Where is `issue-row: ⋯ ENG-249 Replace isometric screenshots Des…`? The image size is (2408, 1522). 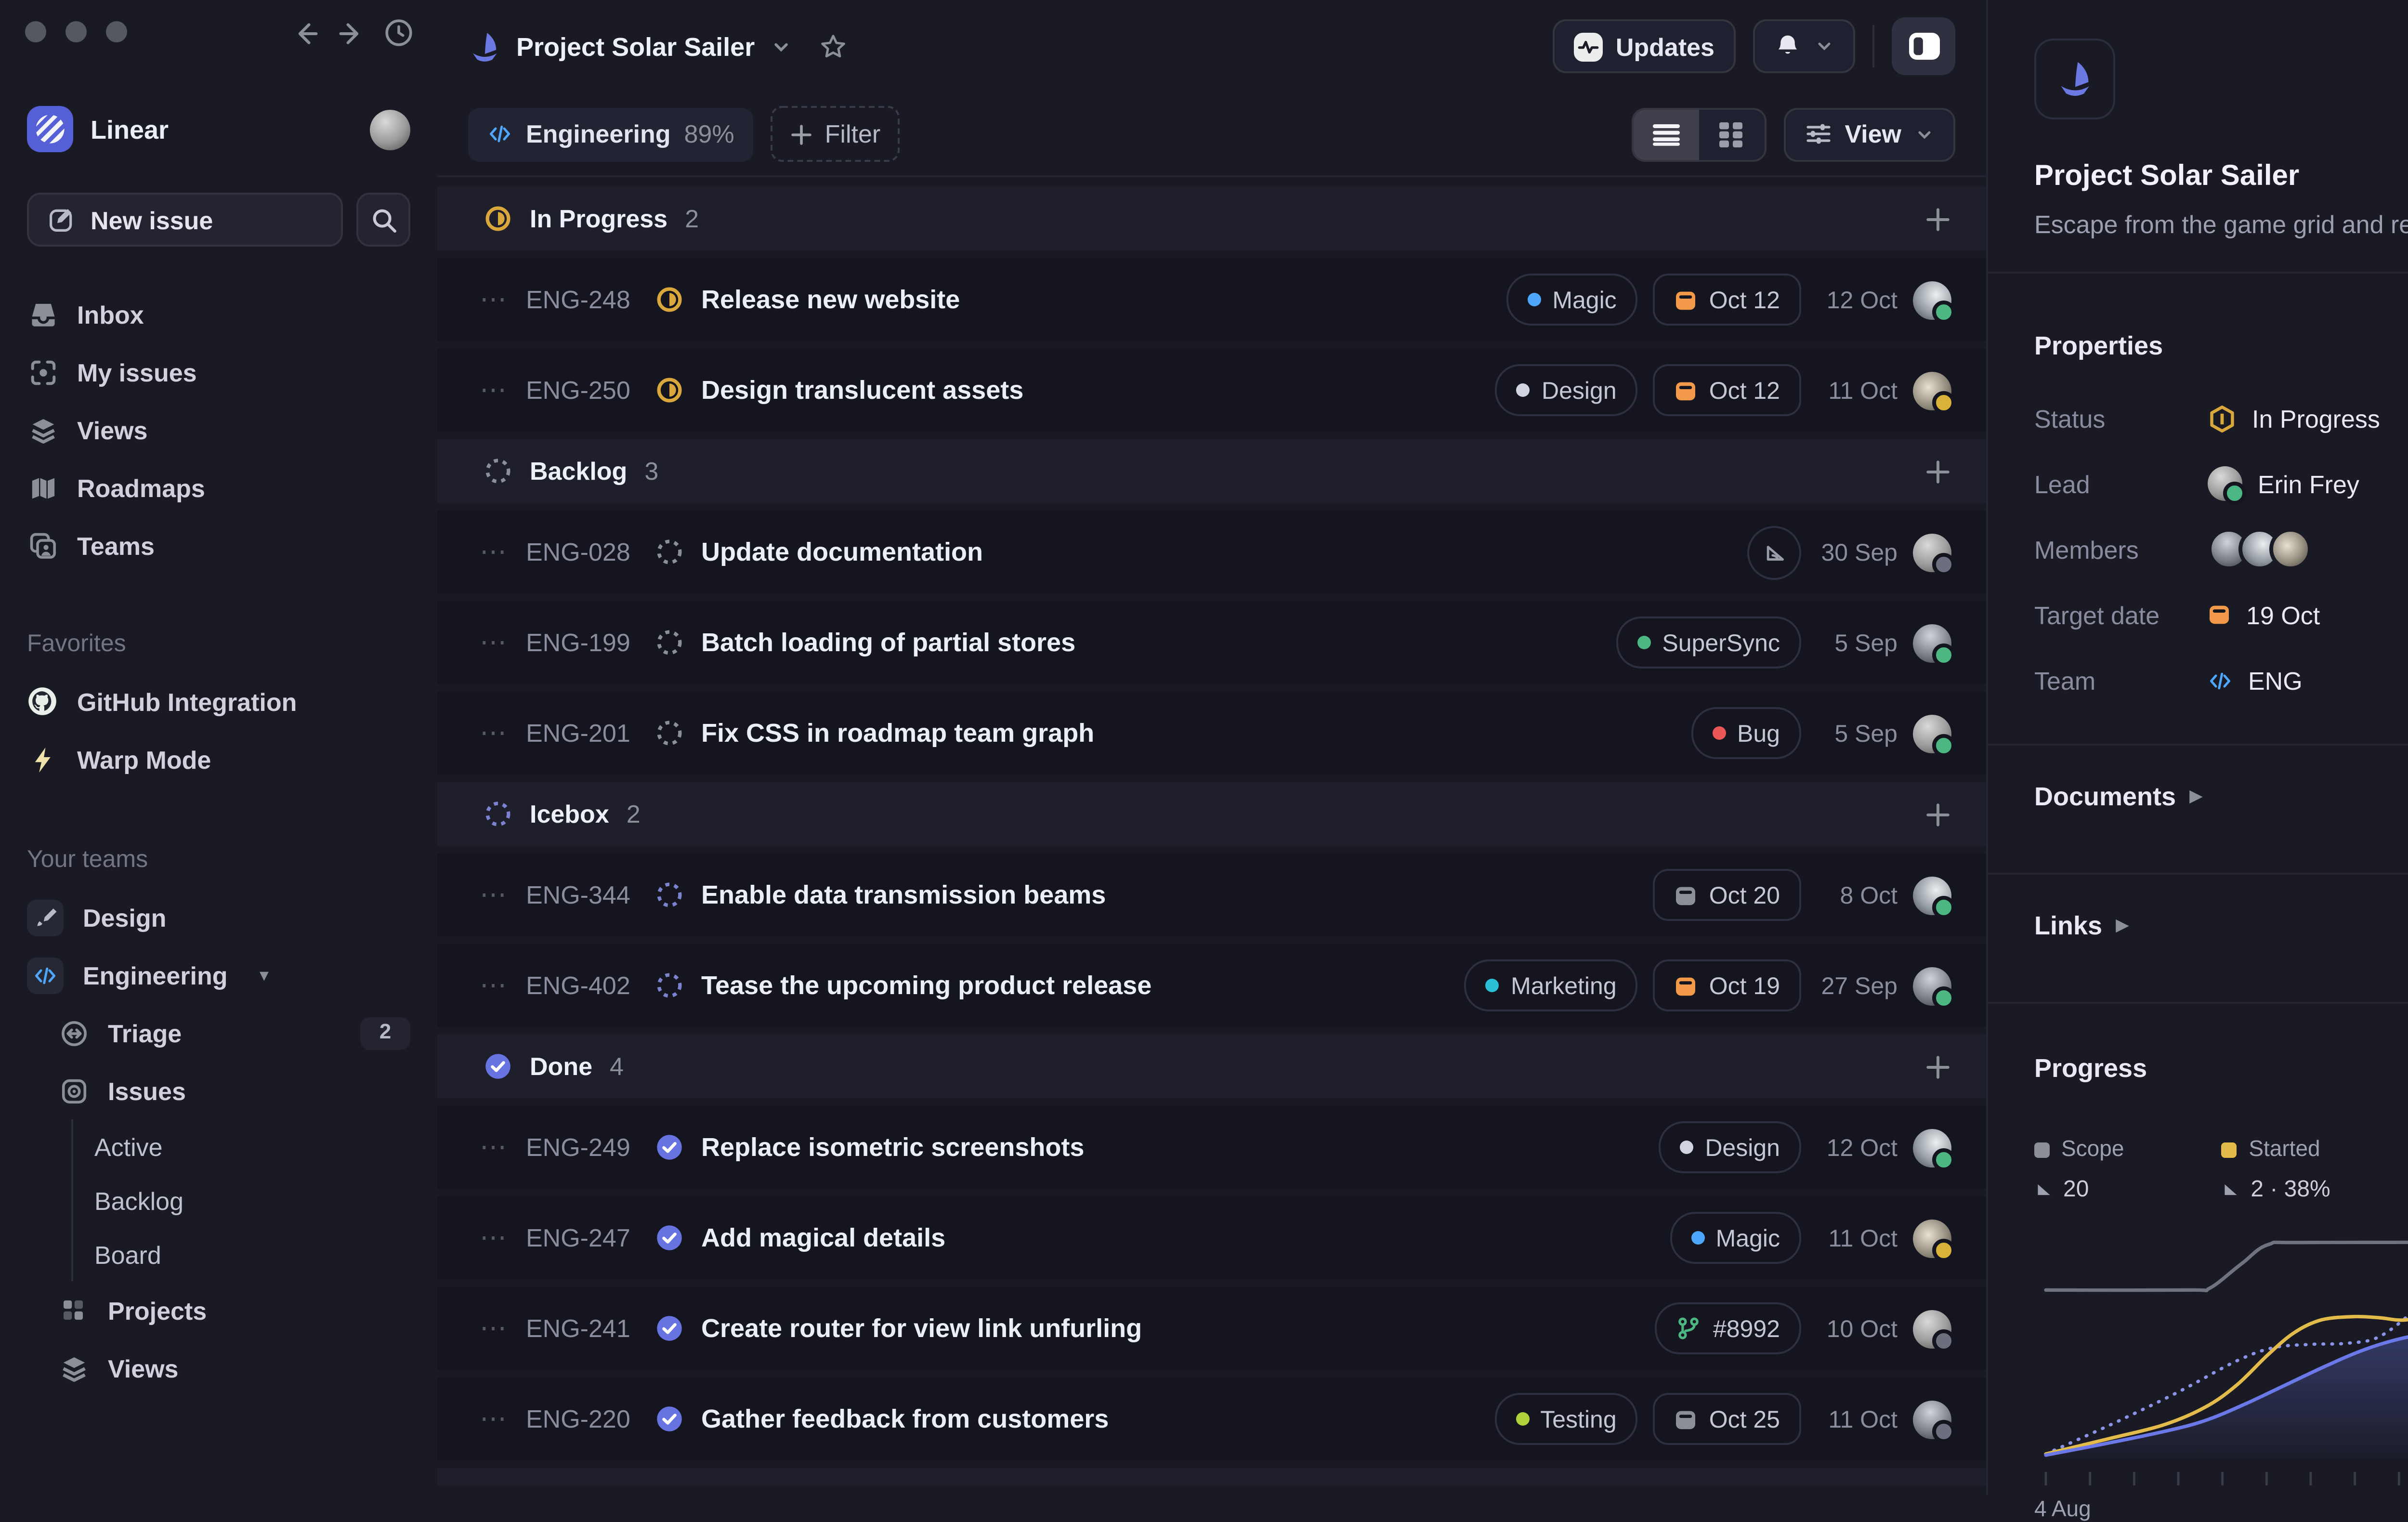
issue-row: ⋯ ENG-249 Replace isometric screenshots Des… is located at coordinates (1211, 1147).